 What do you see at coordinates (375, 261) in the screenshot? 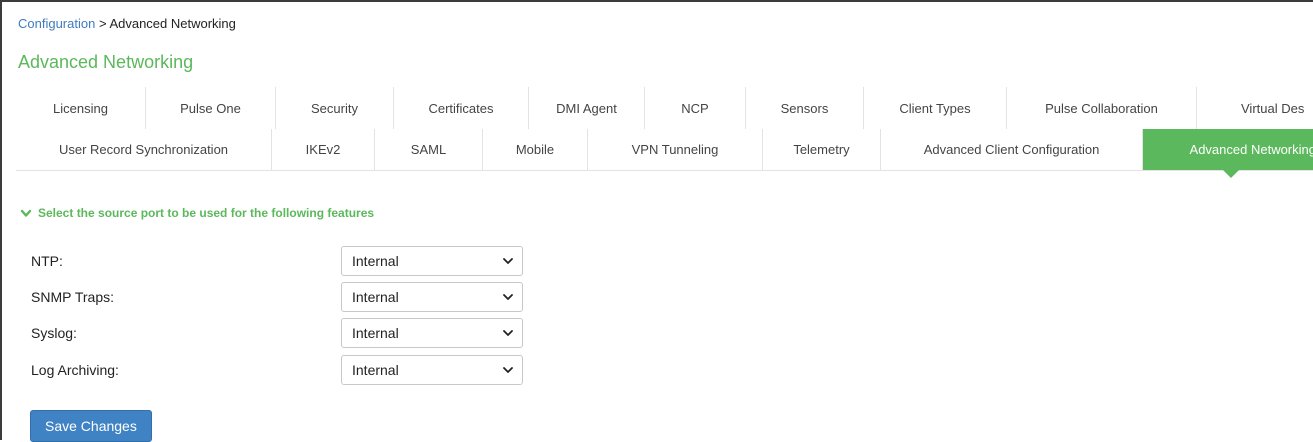
I see `ntp-select-value: Internal` at bounding box center [375, 261].